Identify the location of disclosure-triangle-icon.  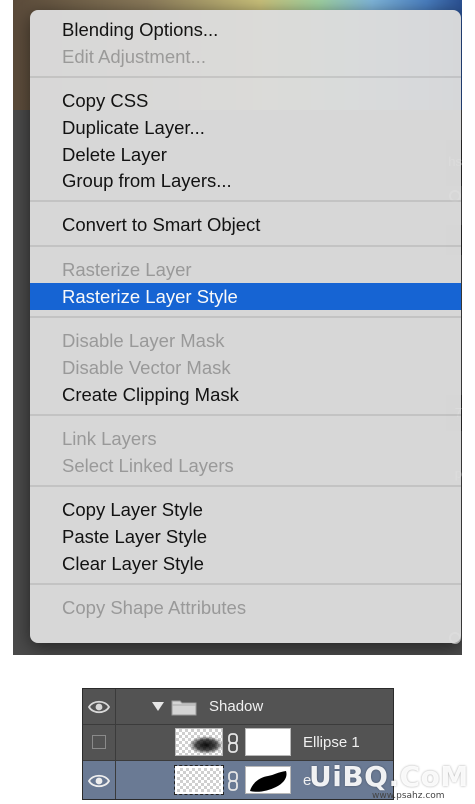
(158, 706).